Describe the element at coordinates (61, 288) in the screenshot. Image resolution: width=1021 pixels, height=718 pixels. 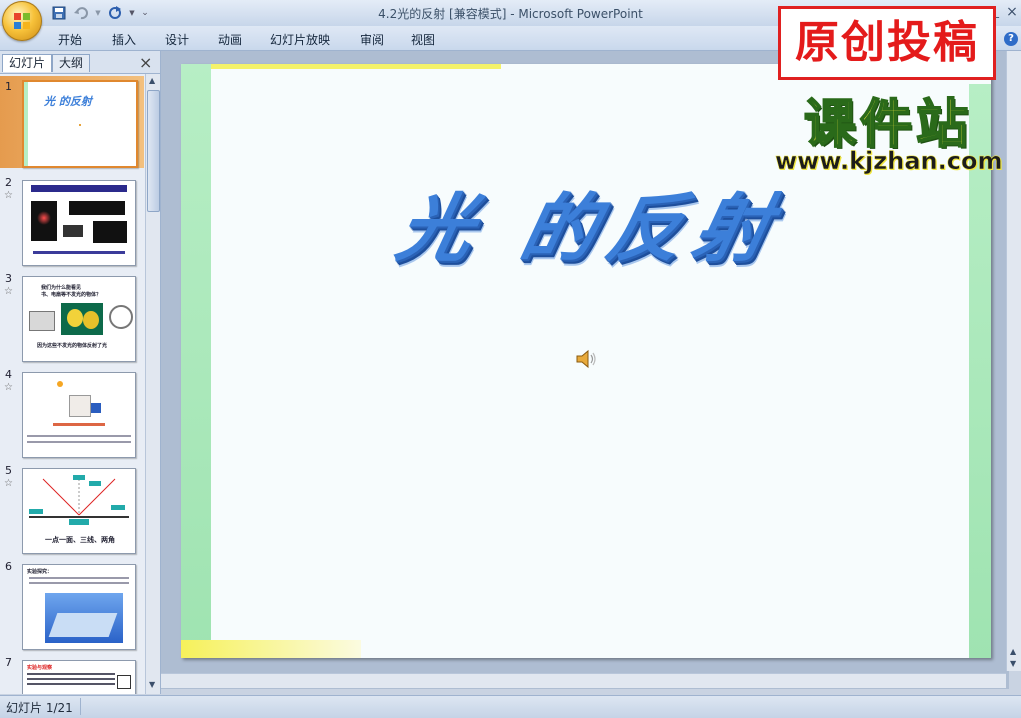
I see `thumbnail-text: 我们为什么能看见` at that location.